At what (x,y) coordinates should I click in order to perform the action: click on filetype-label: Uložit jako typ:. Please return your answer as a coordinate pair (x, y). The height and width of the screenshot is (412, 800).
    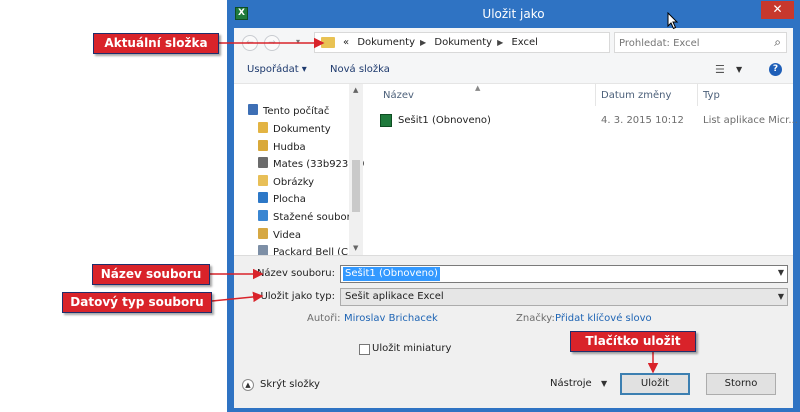
    Looking at the image, I should click on (297, 296).